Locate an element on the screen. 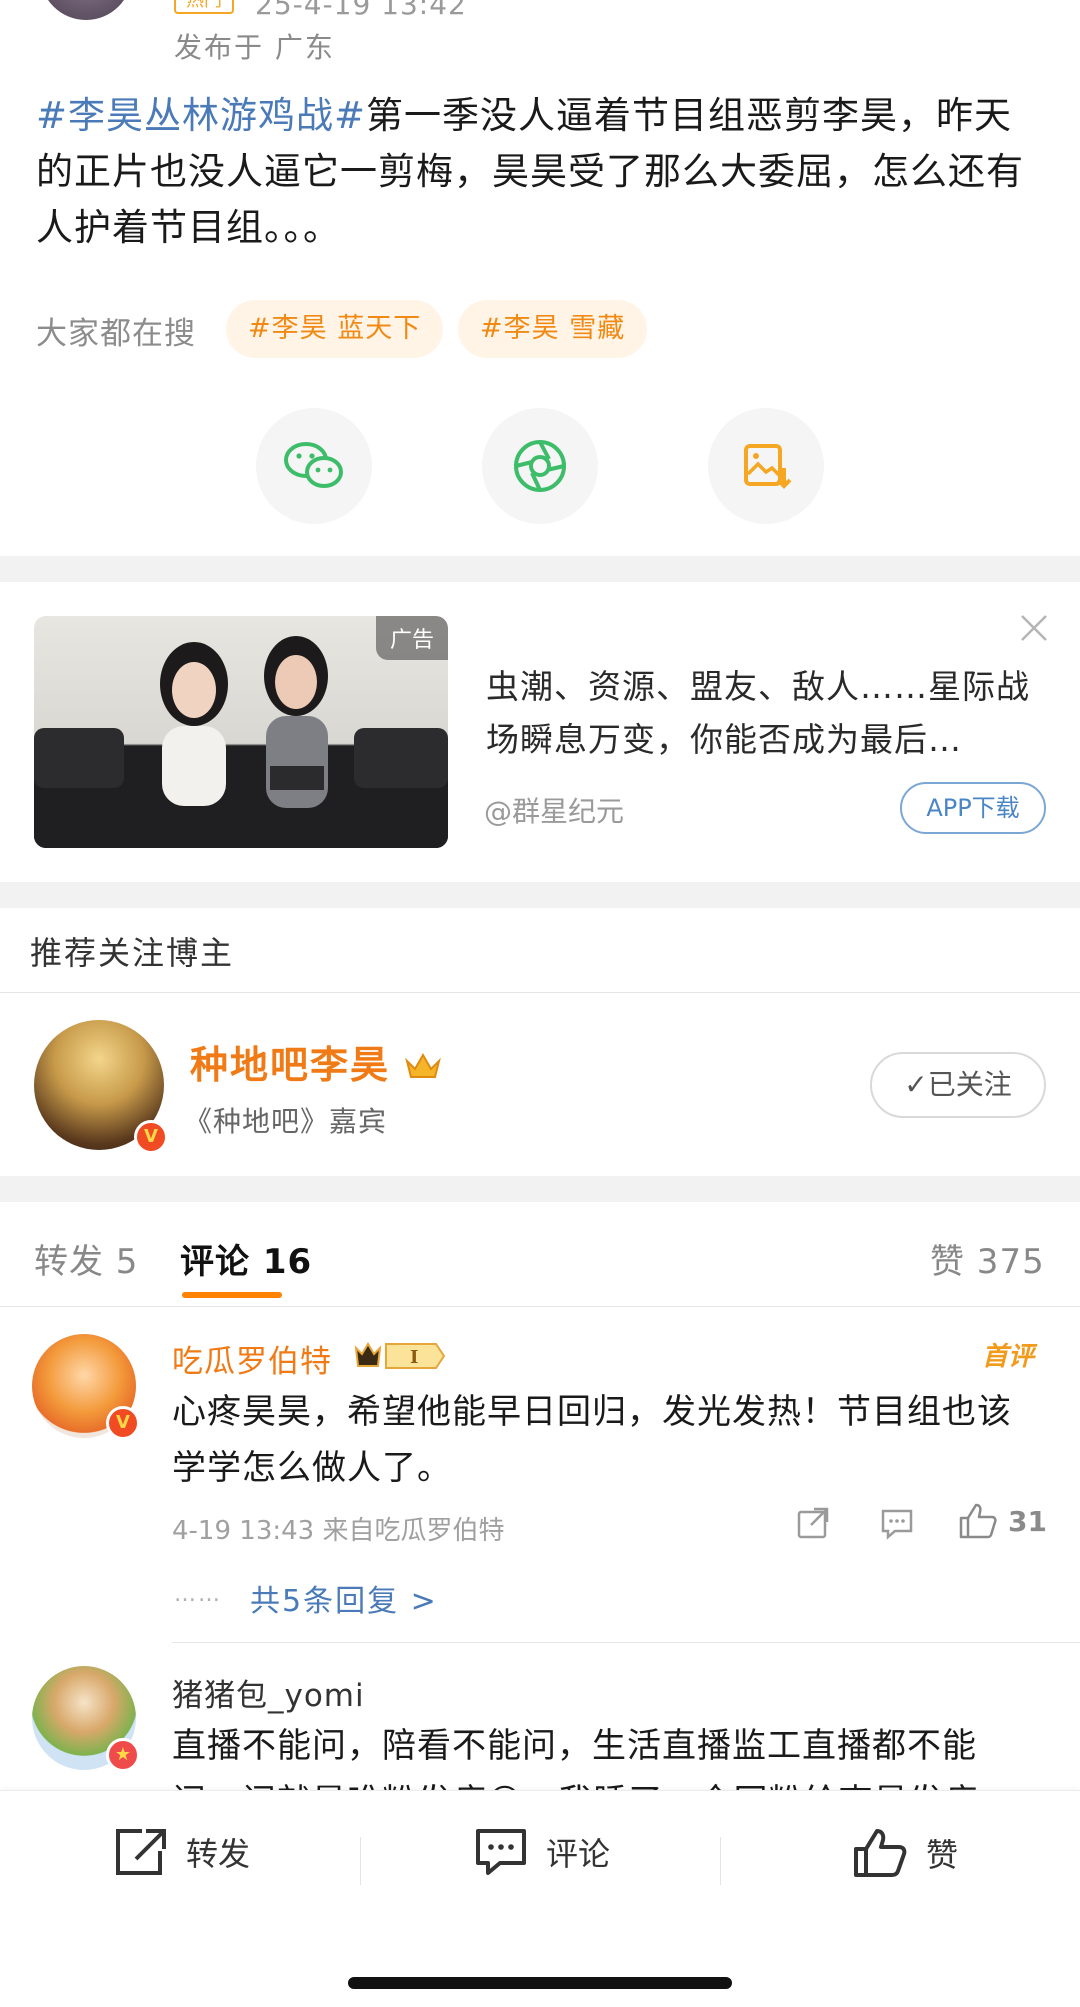 The width and height of the screenshot is (1080, 2007). share-wechat-button is located at coordinates (314, 466).